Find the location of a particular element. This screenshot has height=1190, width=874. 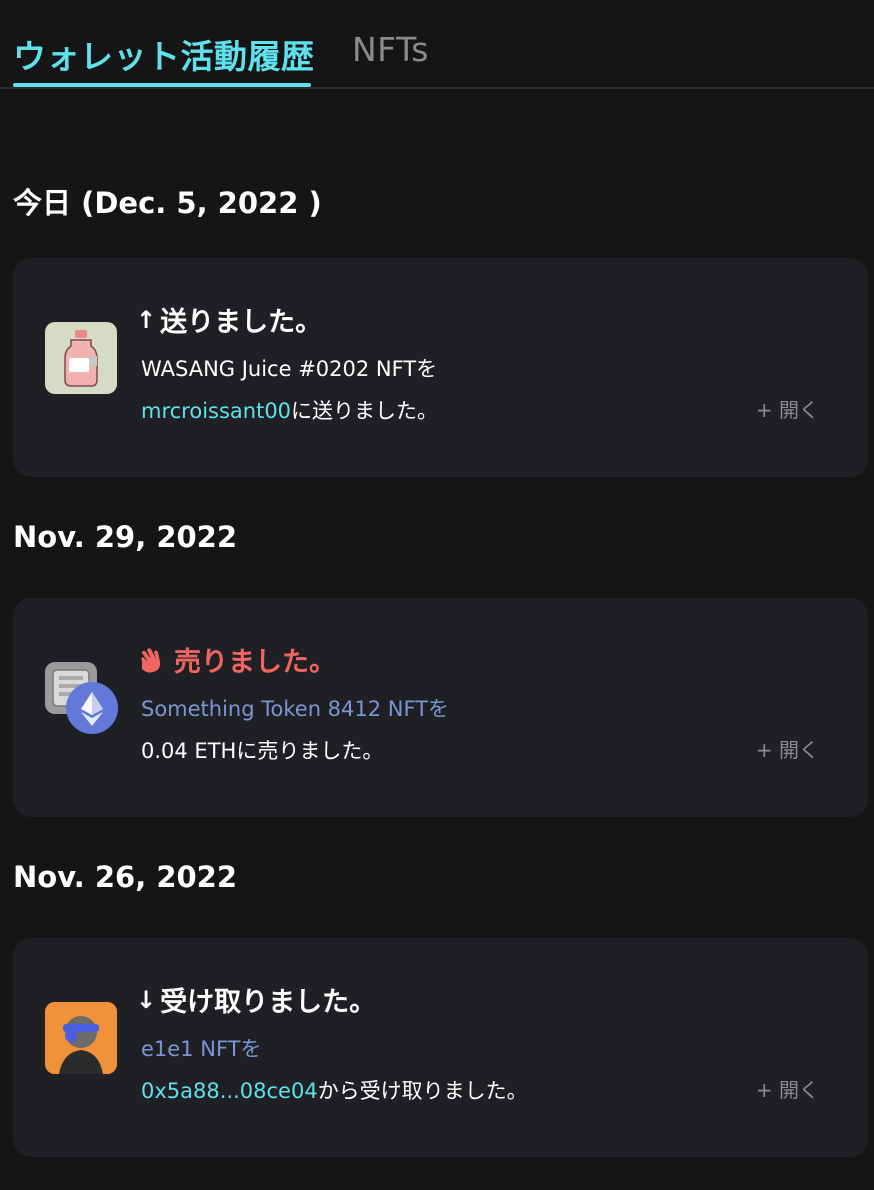

arrow-up-icon: ↑ is located at coordinates (146, 319).